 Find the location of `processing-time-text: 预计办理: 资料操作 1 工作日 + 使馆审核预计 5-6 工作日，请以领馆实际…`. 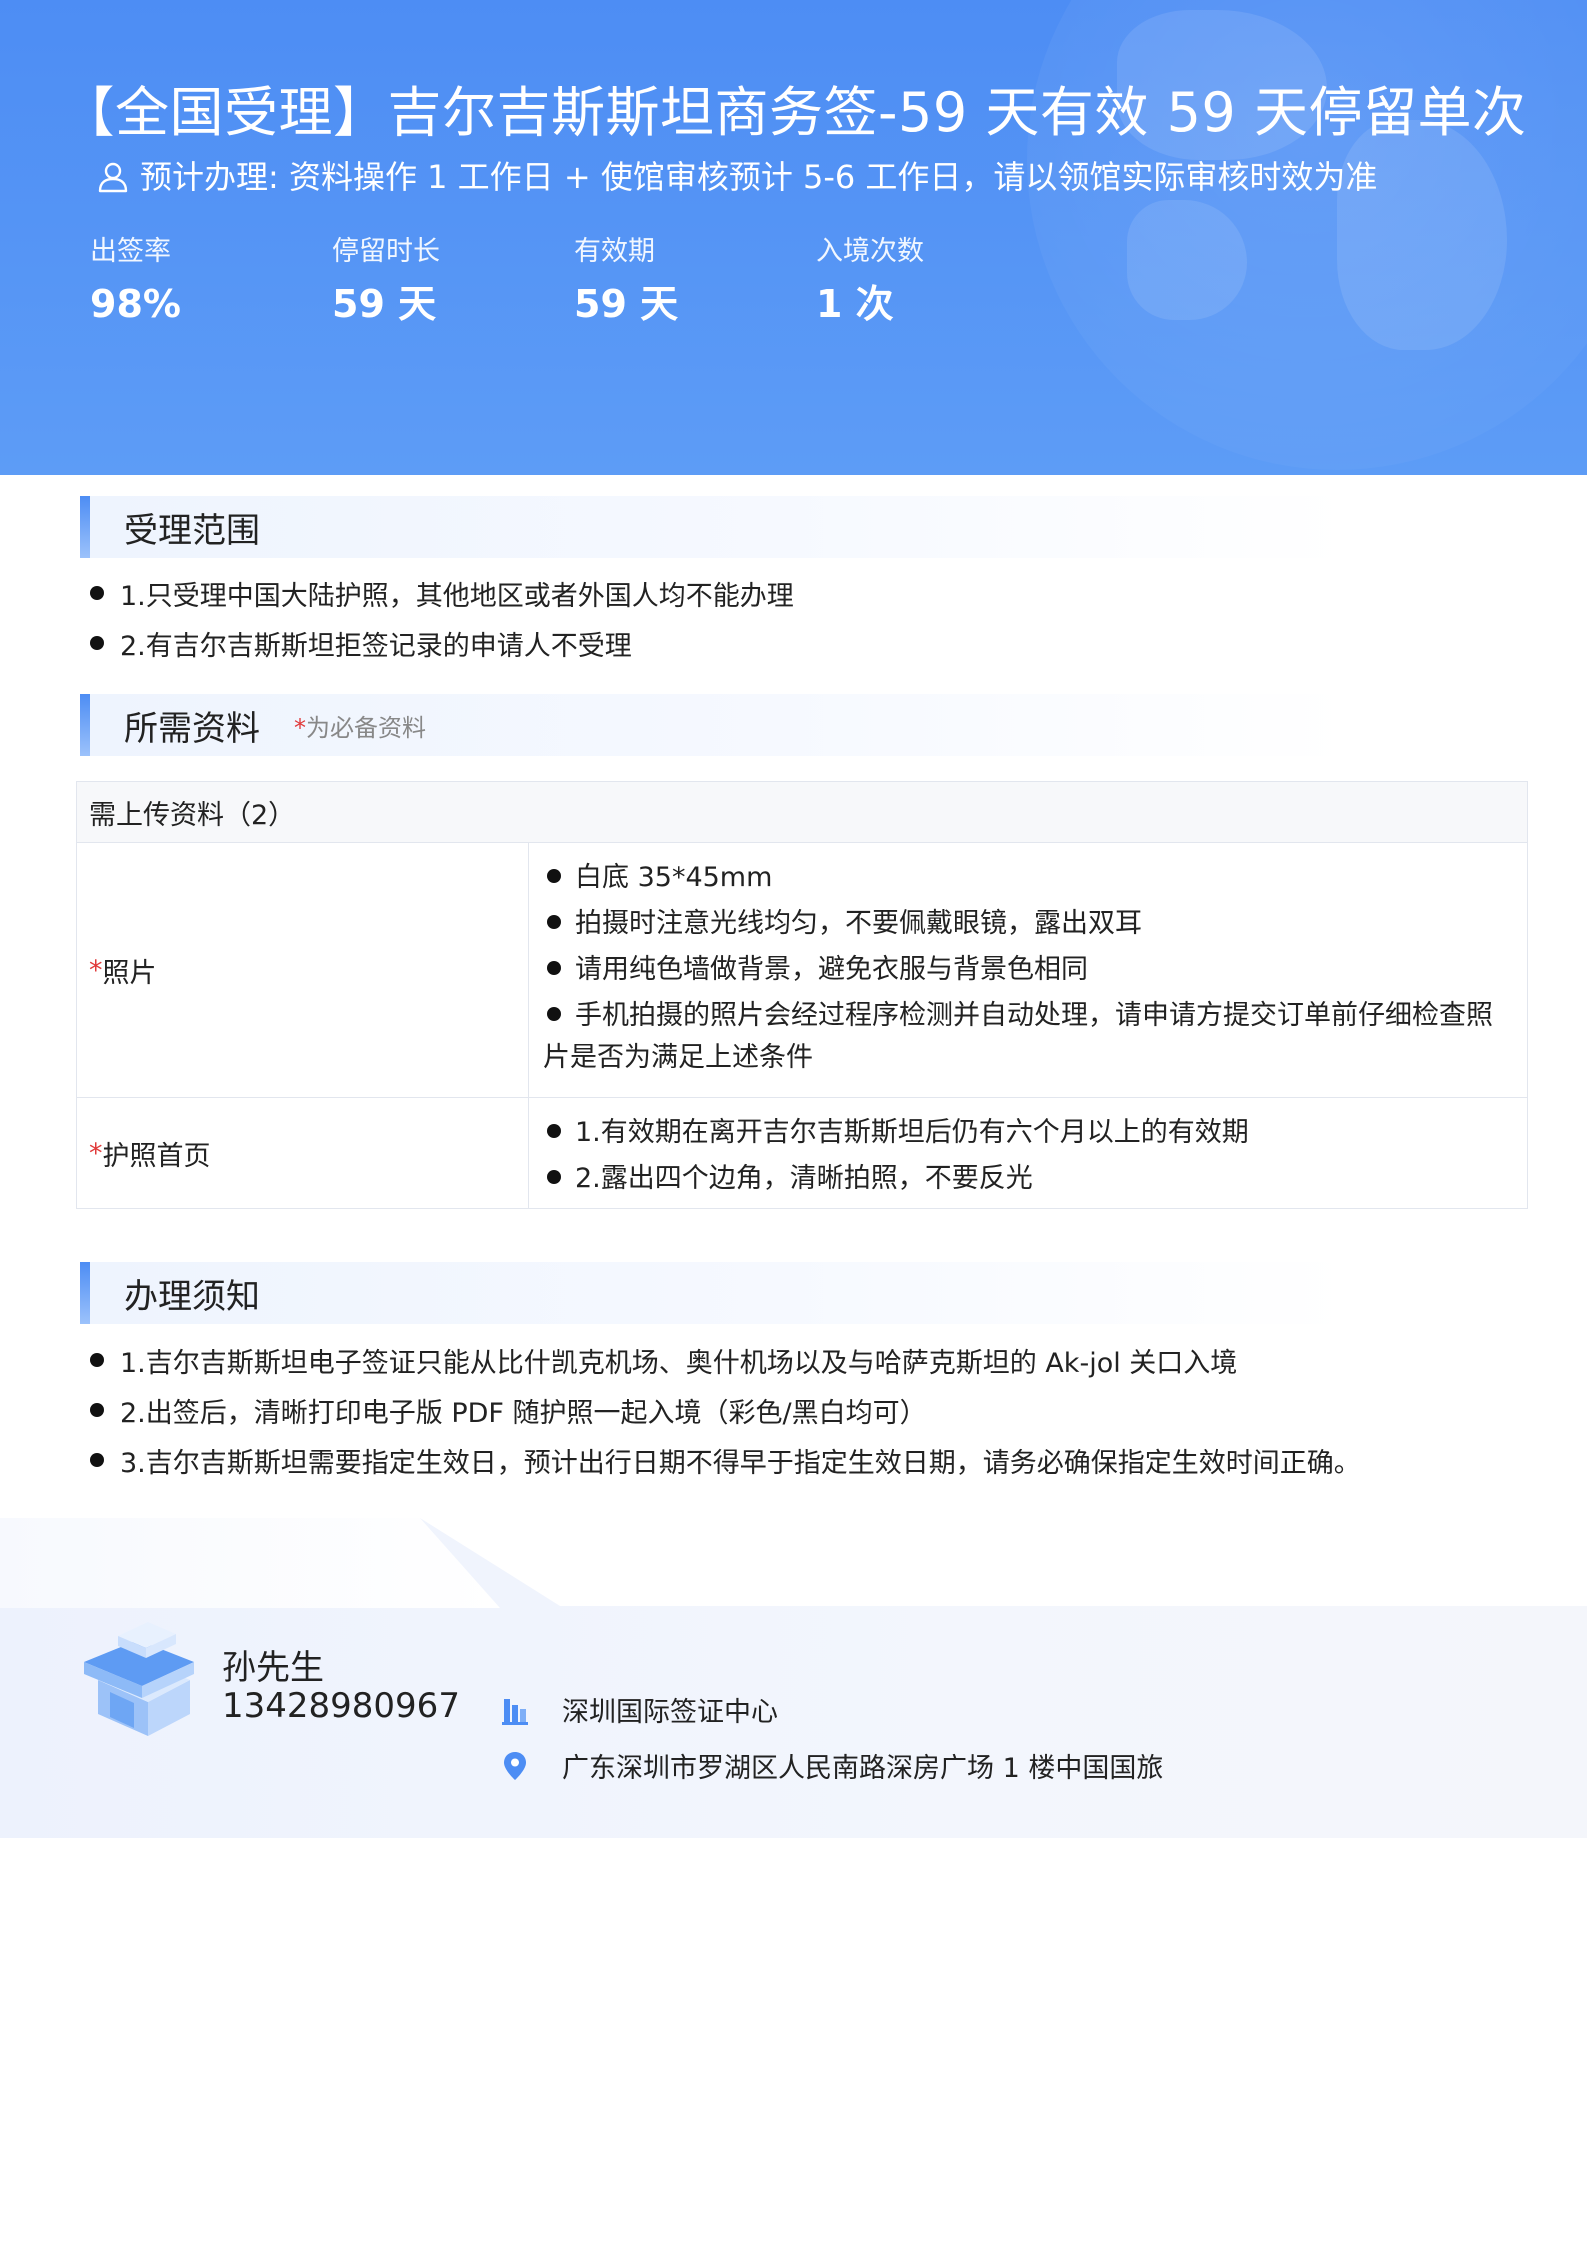

processing-time-text: 预计办理: 资料操作 1 工作日 + 使馆审核预计 5-6 工作日，请以领馆实际… is located at coordinates (759, 177).